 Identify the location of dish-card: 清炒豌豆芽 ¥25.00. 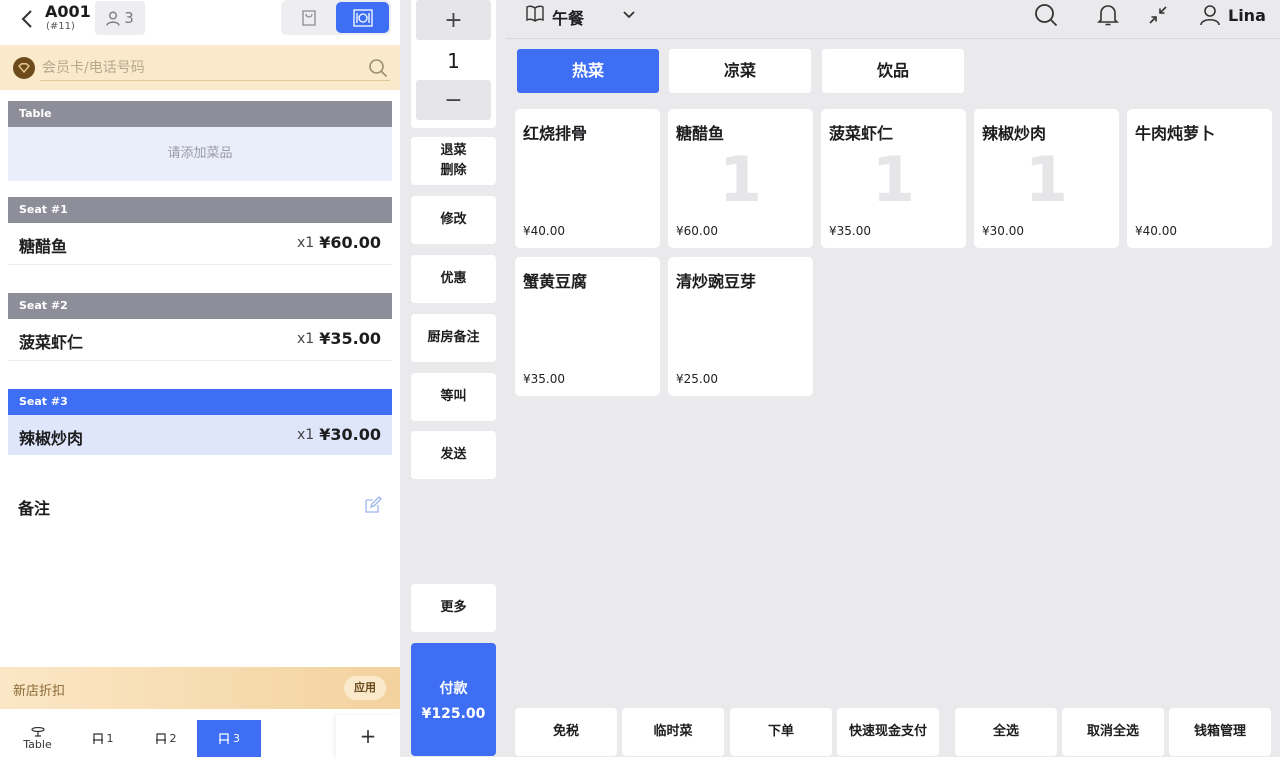
(740, 326).